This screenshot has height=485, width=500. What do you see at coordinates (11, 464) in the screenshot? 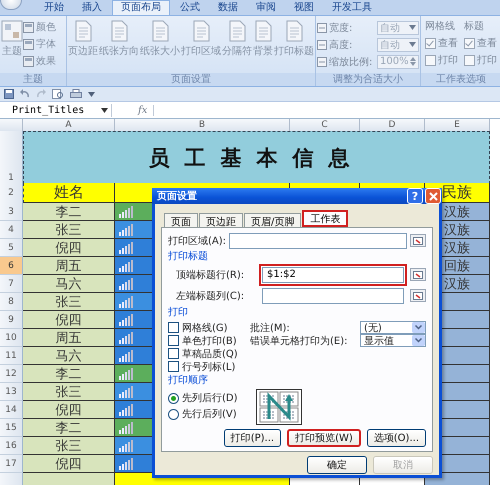
I see `row-header: 17` at bounding box center [11, 464].